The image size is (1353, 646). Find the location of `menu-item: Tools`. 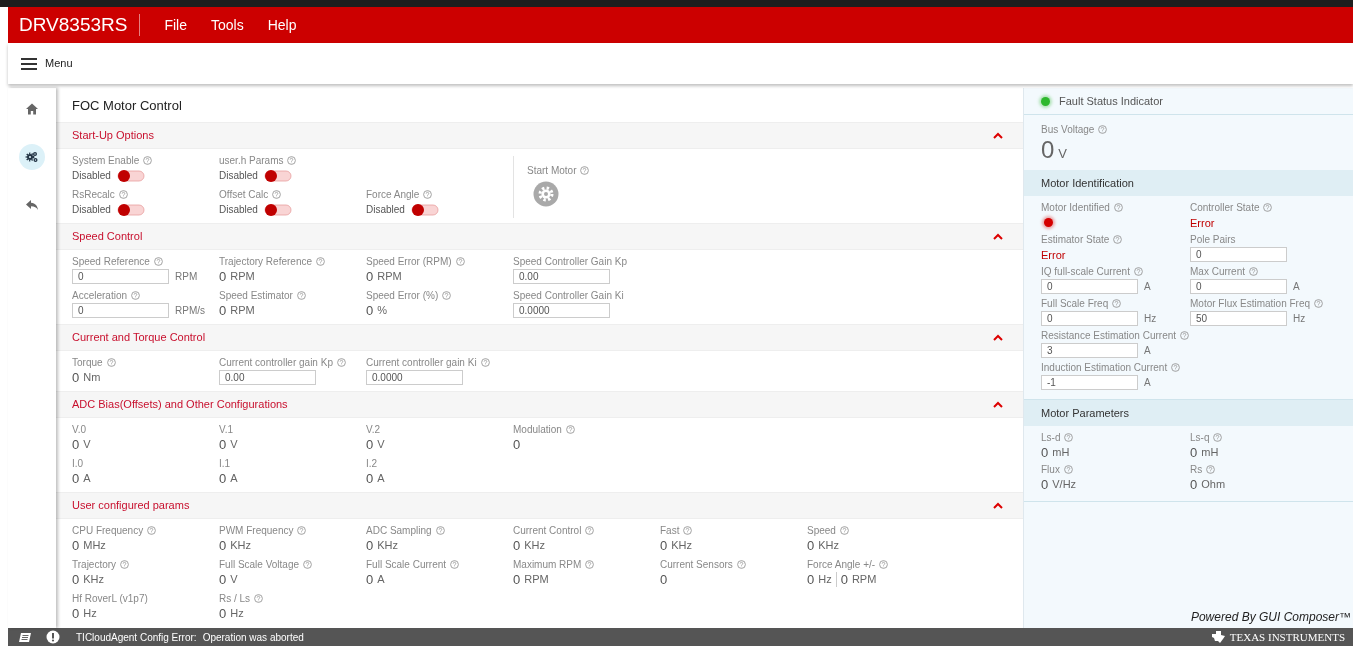

menu-item: Tools is located at coordinates (227, 25).